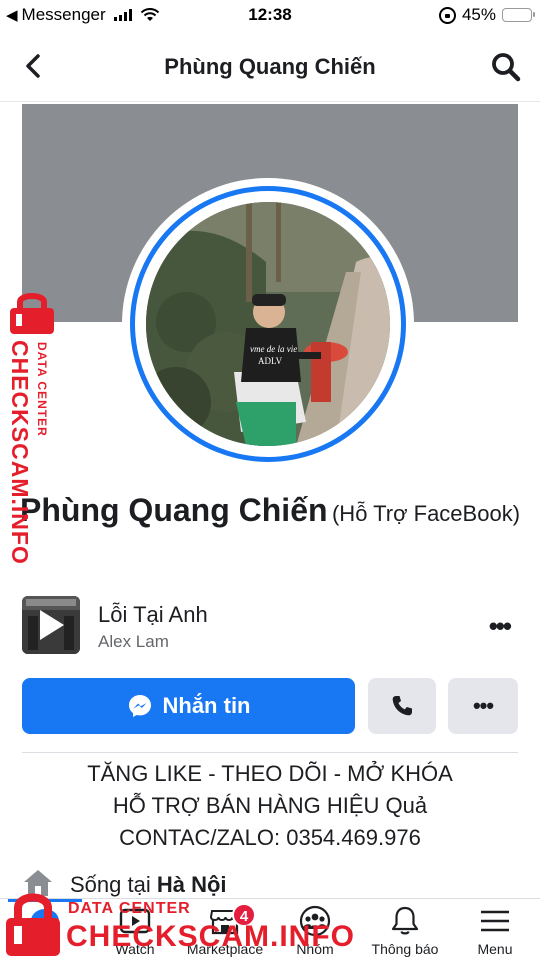 The width and height of the screenshot is (540, 960). What do you see at coordinates (270, 837) in the screenshot?
I see `bio-line: CONTAC/ZALO: 0354.469.976` at bounding box center [270, 837].